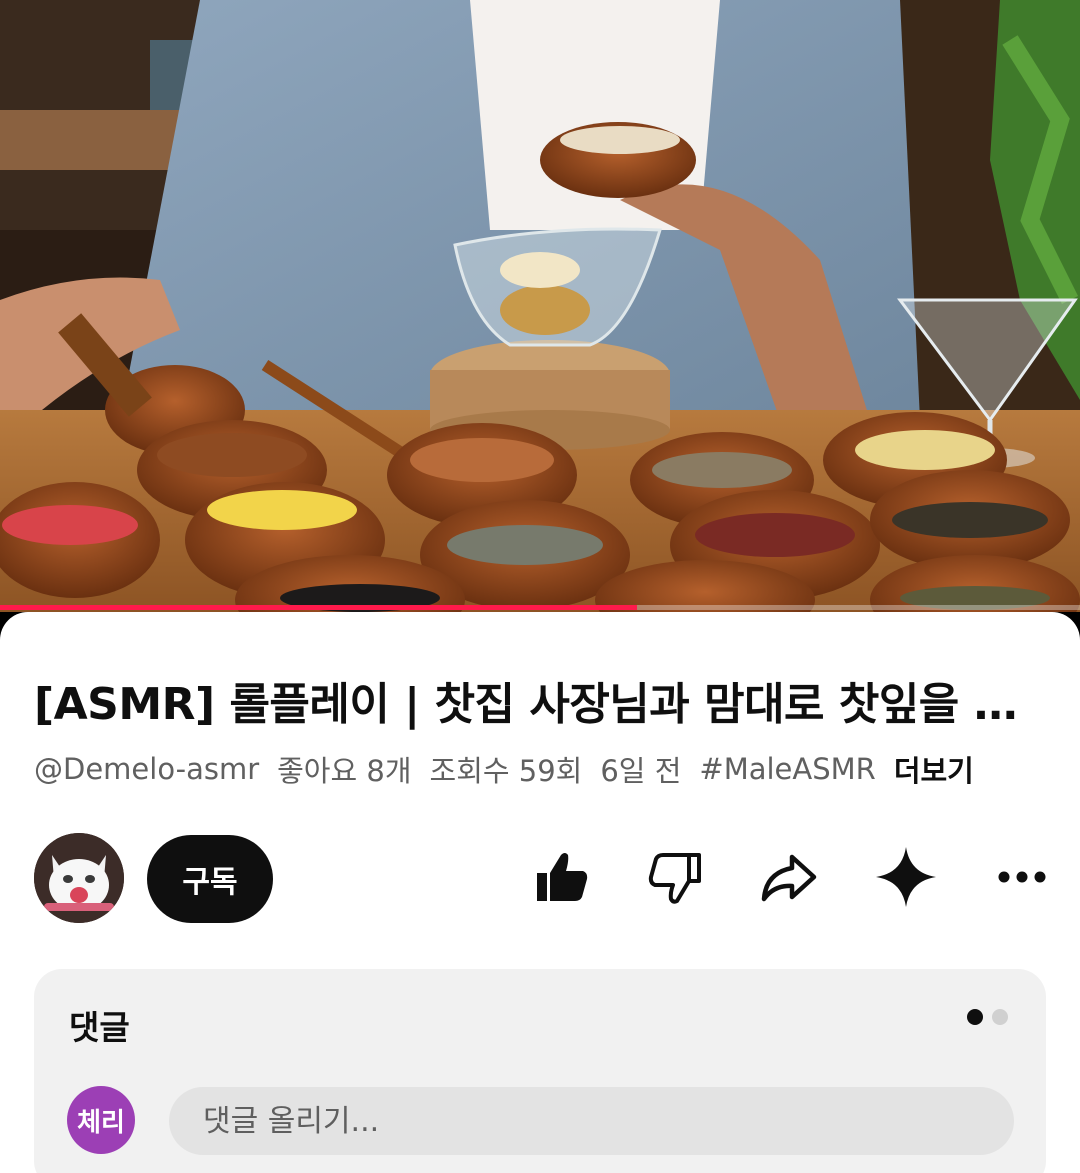 The image size is (1080, 1173). I want to click on progress-fill, so click(319, 607).